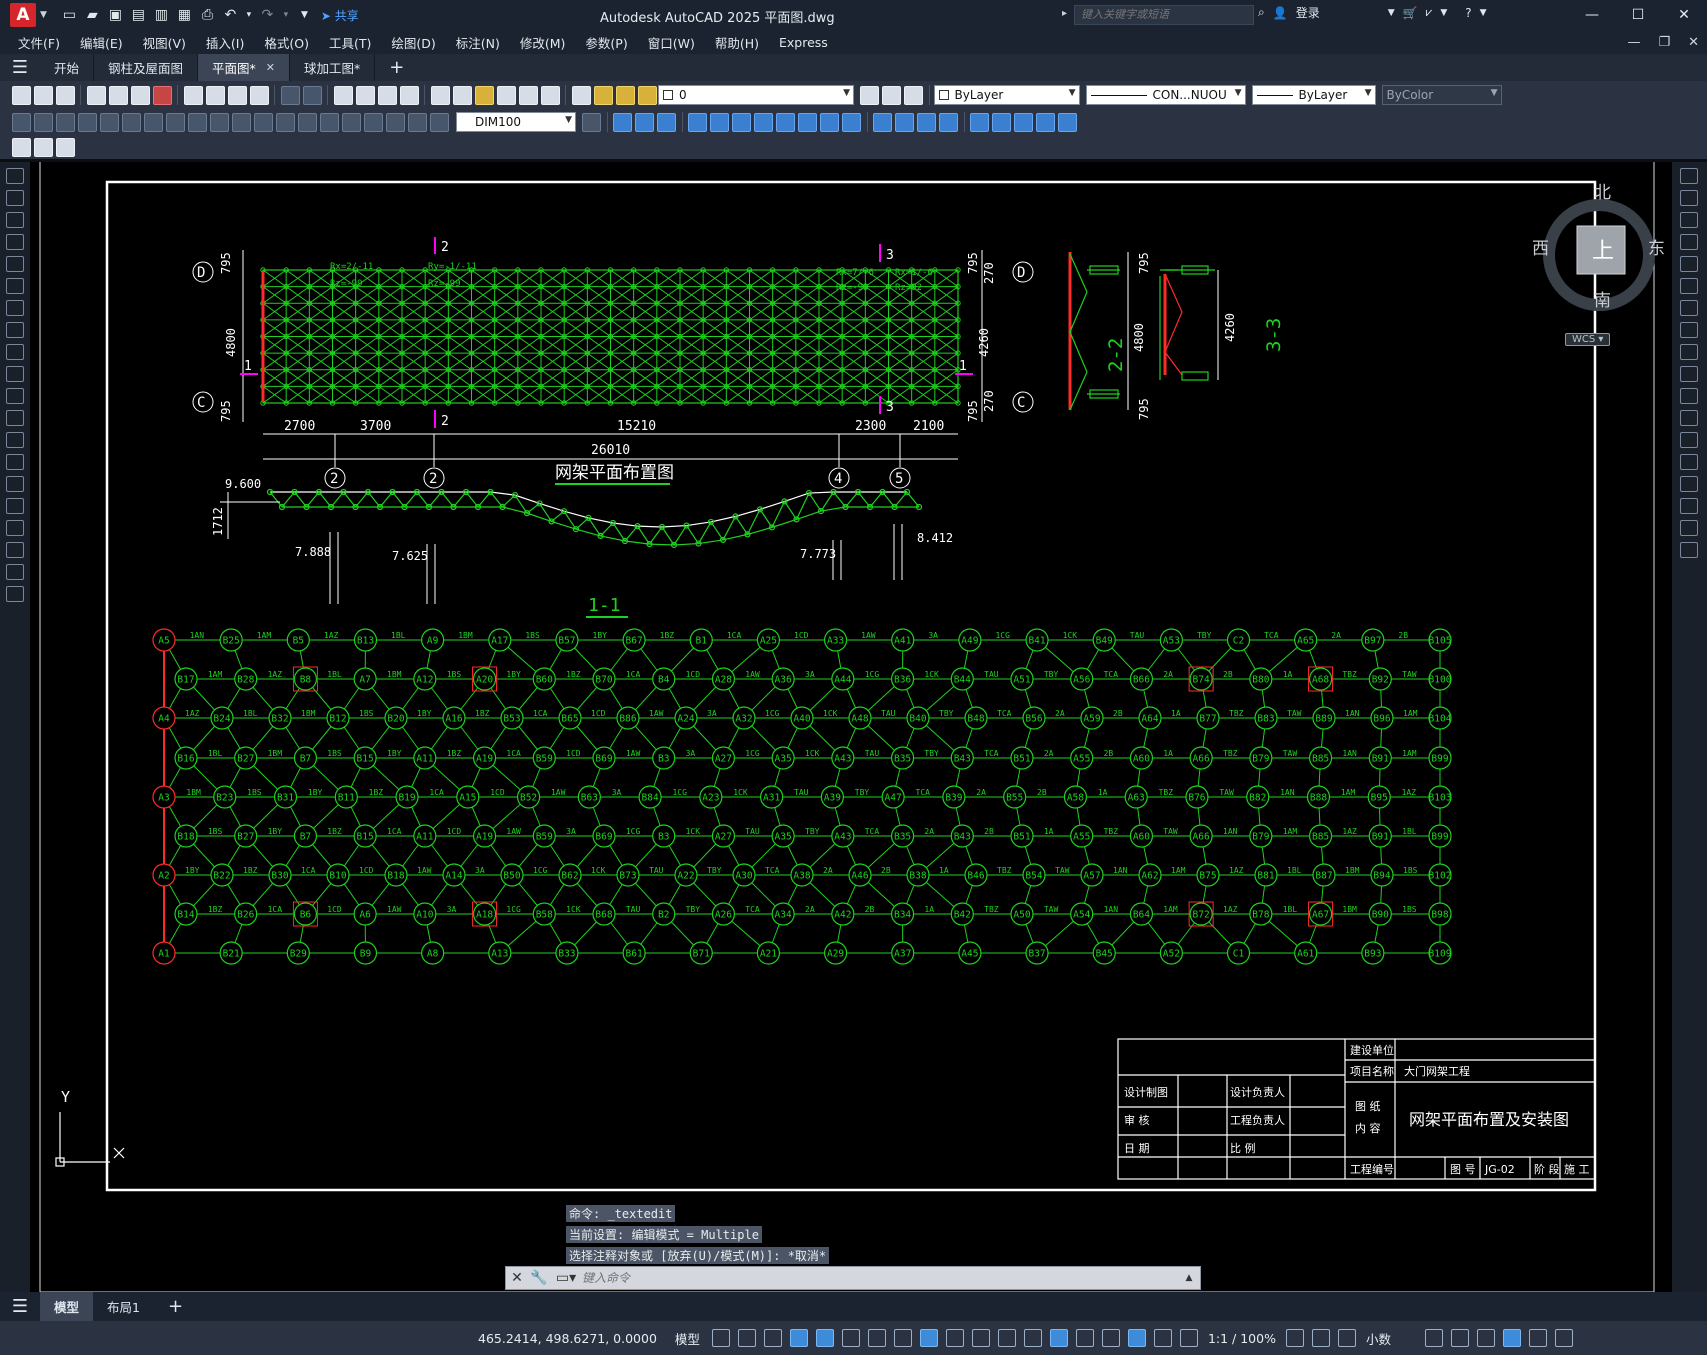 This screenshot has height=1355, width=1707. I want to click on 3d-object-snap-icon, so click(1032, 1338).